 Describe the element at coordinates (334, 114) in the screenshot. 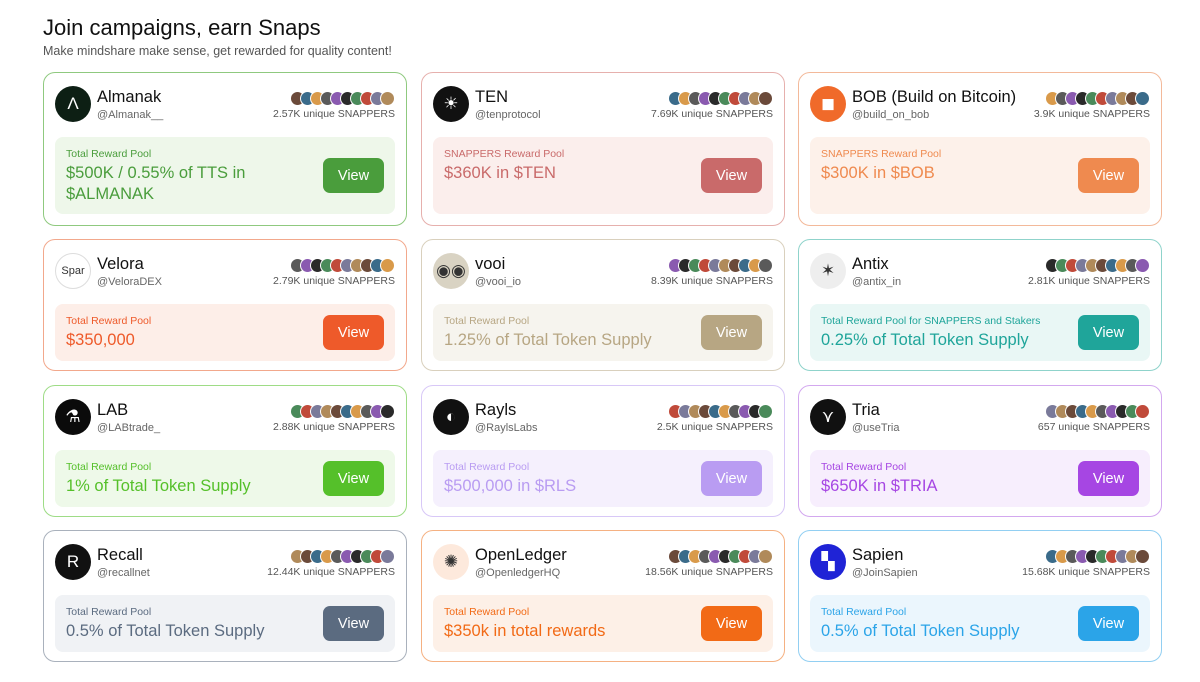

I see `snappers-count: 2.57K unique SNAPPERS` at that location.